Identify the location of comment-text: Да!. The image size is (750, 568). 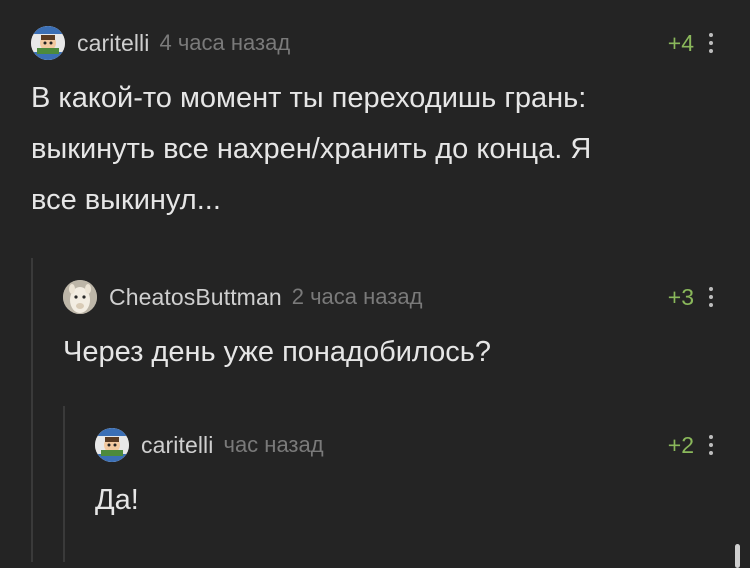
(117, 500).